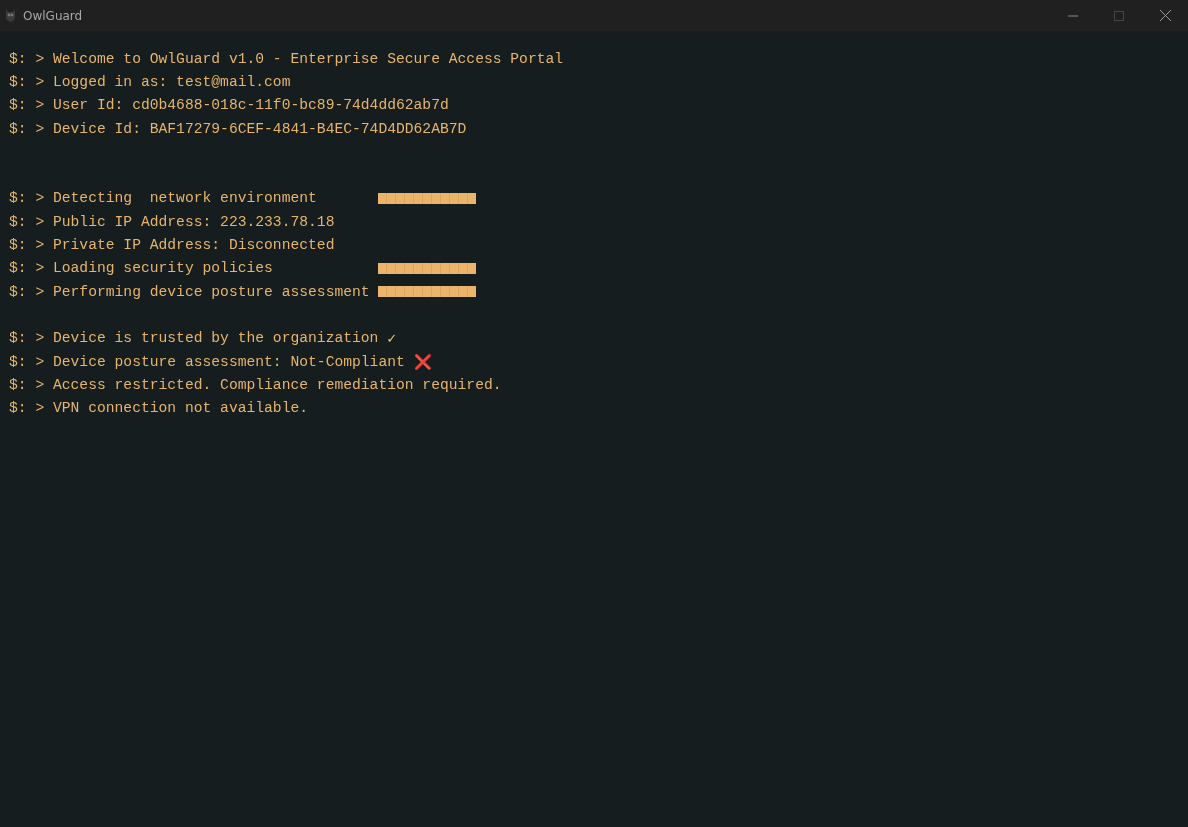 This screenshot has height=827, width=1188. What do you see at coordinates (238, 128) in the screenshot?
I see `console-line: $: > Device Id: BAF17279-6CEF-4841-B4EC-74D4DD62AB7D` at bounding box center [238, 128].